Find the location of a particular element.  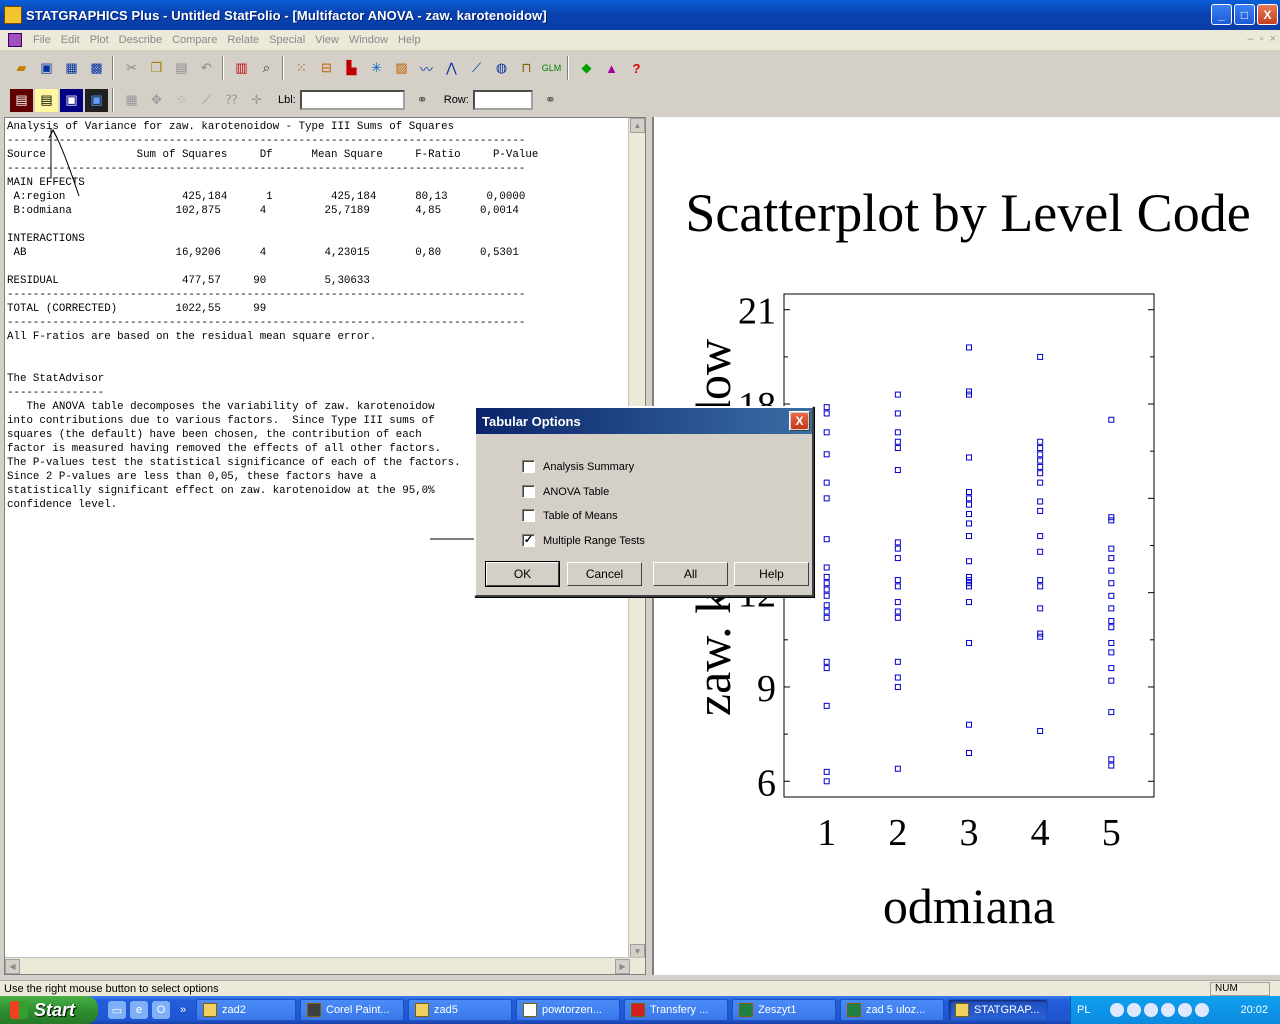

close-button: X is located at coordinates (1267, 14).